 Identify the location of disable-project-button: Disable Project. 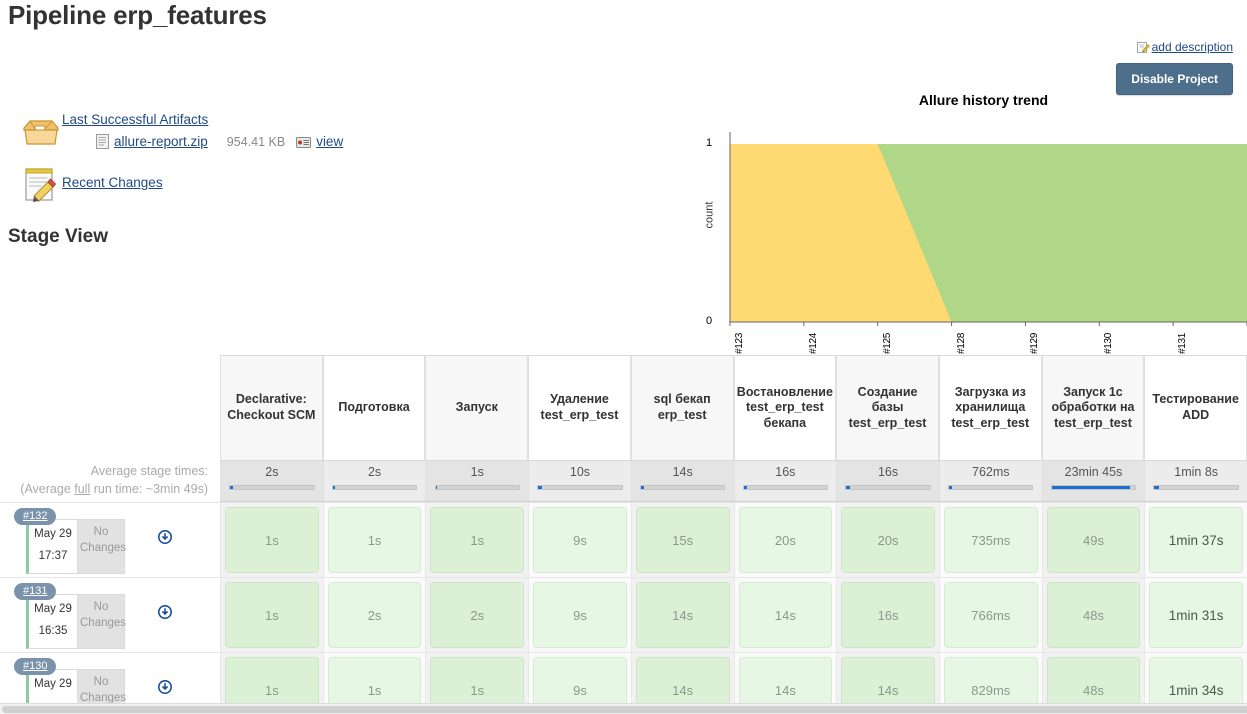
(1174, 78).